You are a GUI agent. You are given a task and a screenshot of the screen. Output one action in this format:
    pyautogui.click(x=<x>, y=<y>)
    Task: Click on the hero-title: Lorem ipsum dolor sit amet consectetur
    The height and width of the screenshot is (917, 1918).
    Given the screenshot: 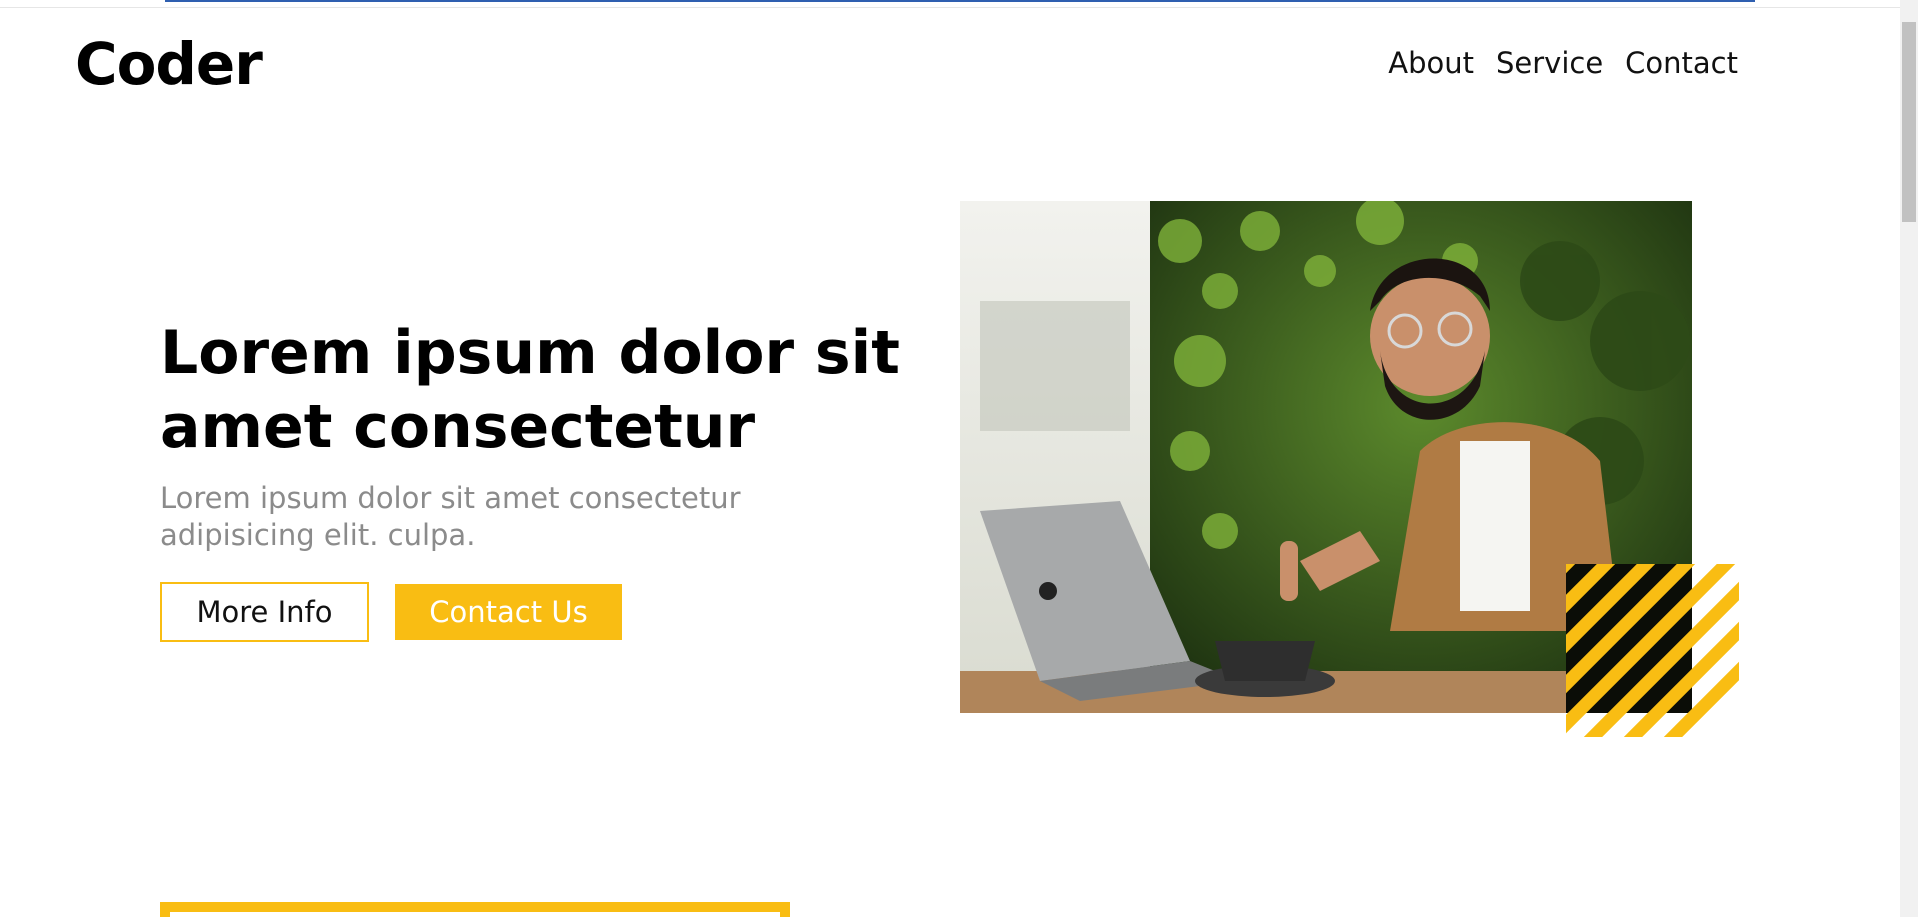 What is the action you would take?
    pyautogui.click(x=540, y=390)
    